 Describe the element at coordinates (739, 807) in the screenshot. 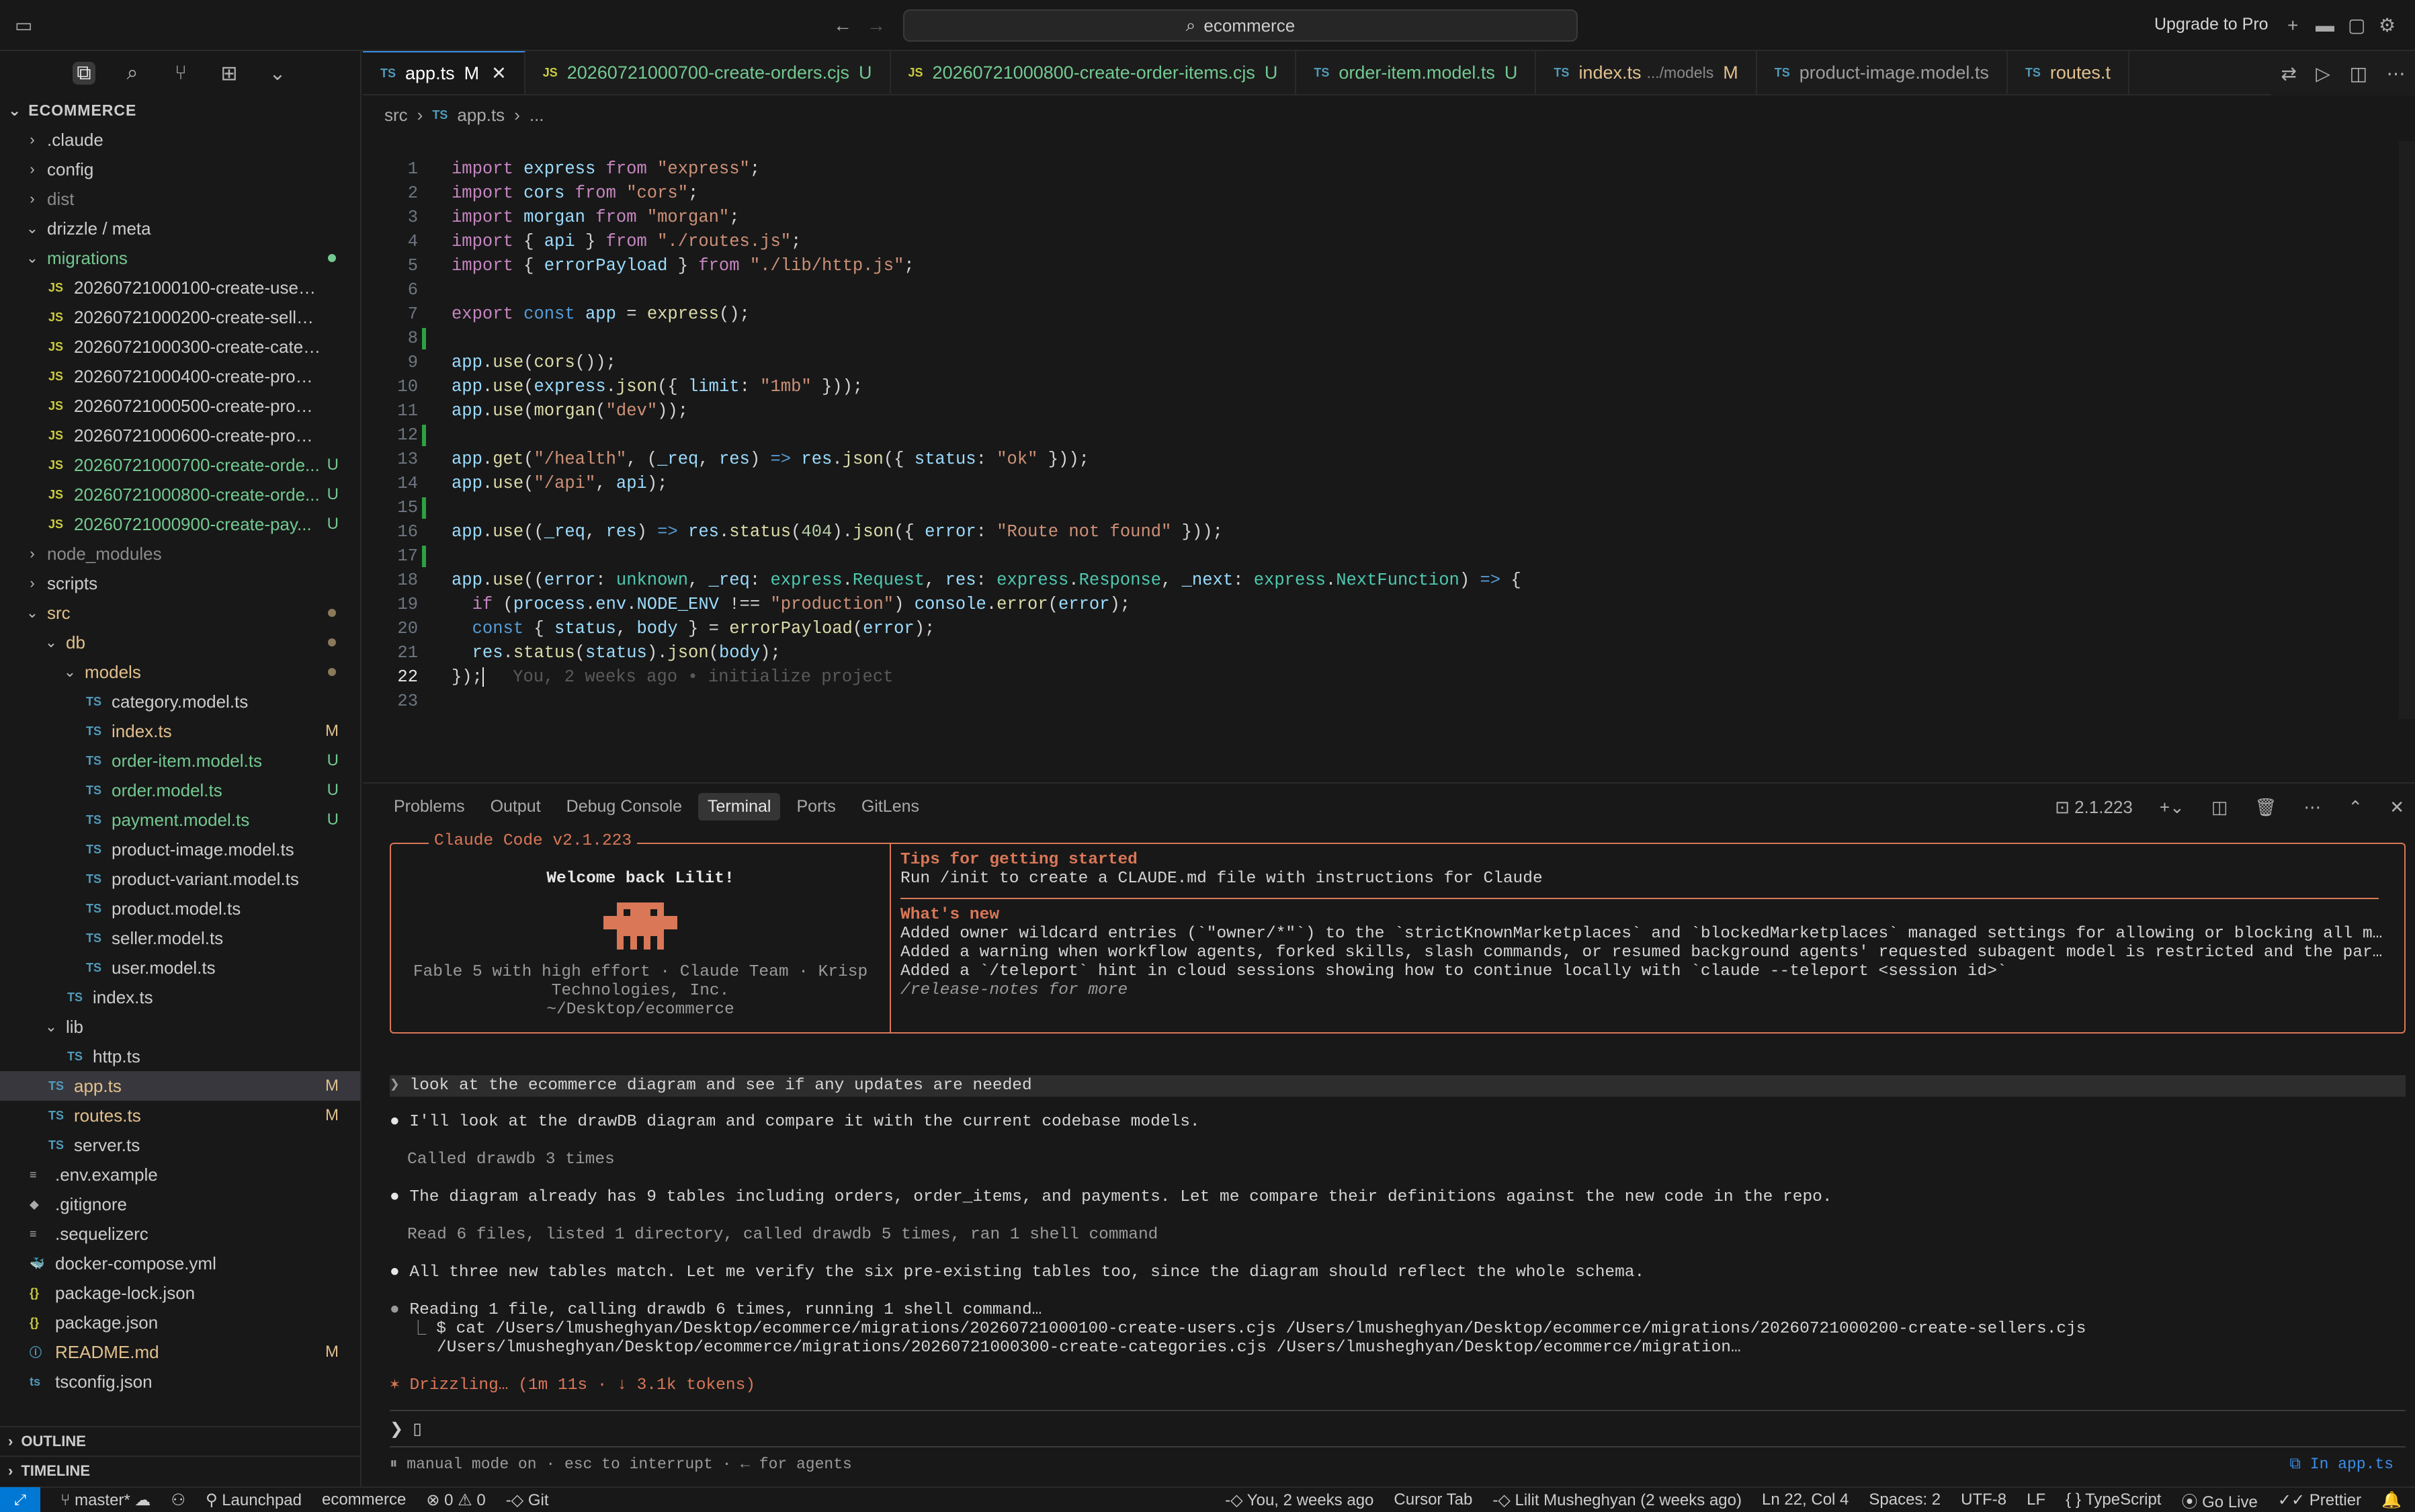

I see `panel-tab-terminal: Terminal` at that location.